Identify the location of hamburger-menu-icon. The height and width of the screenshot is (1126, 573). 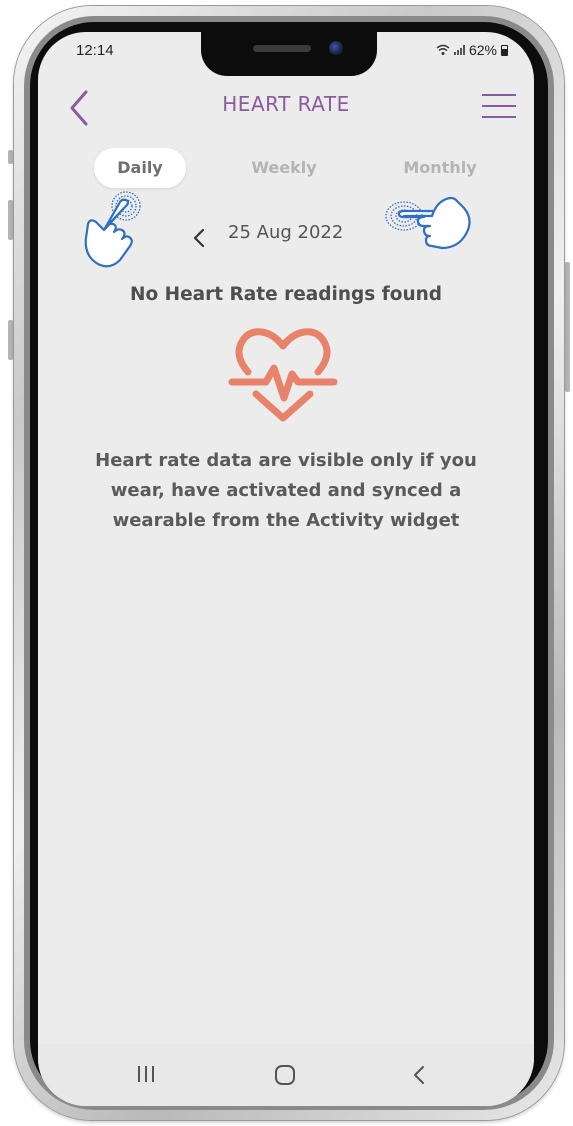
(499, 95).